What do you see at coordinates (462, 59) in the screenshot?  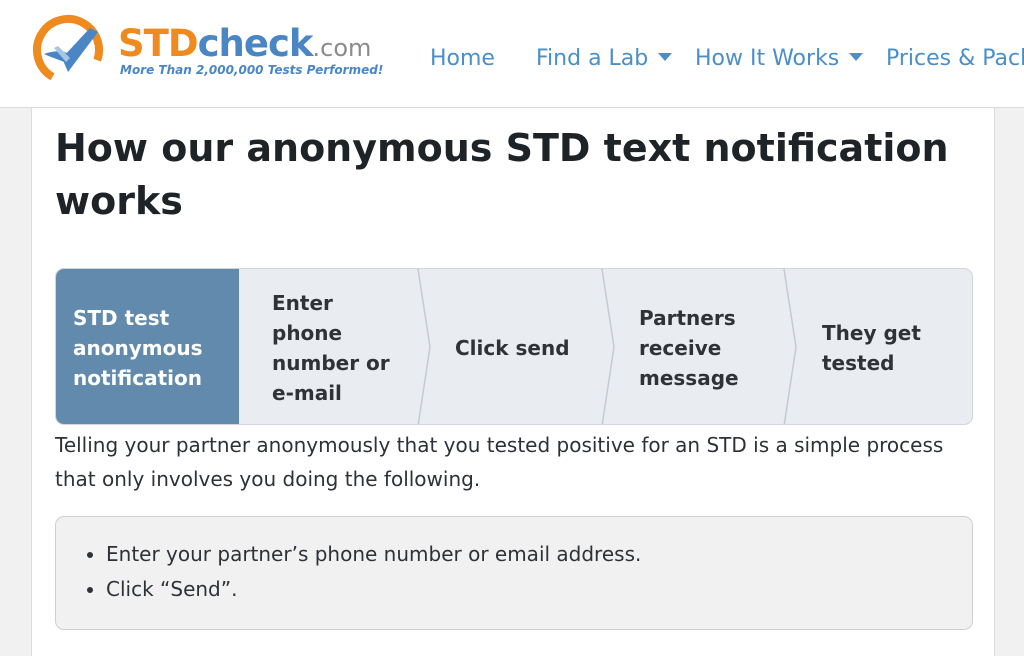 I see `nav-home: Home` at bounding box center [462, 59].